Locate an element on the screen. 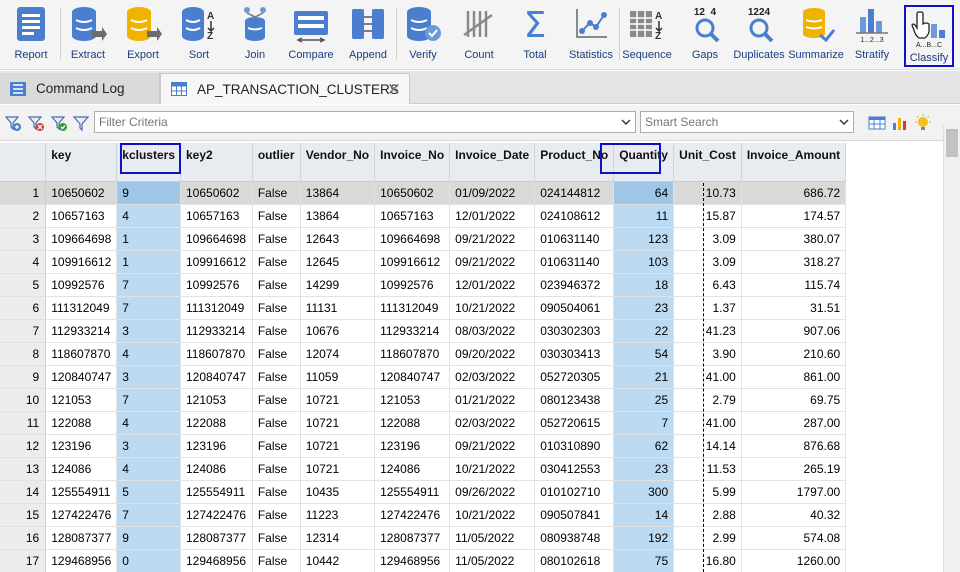 This screenshot has height=572, width=960. table-cell: 010310890 is located at coordinates (574, 446).